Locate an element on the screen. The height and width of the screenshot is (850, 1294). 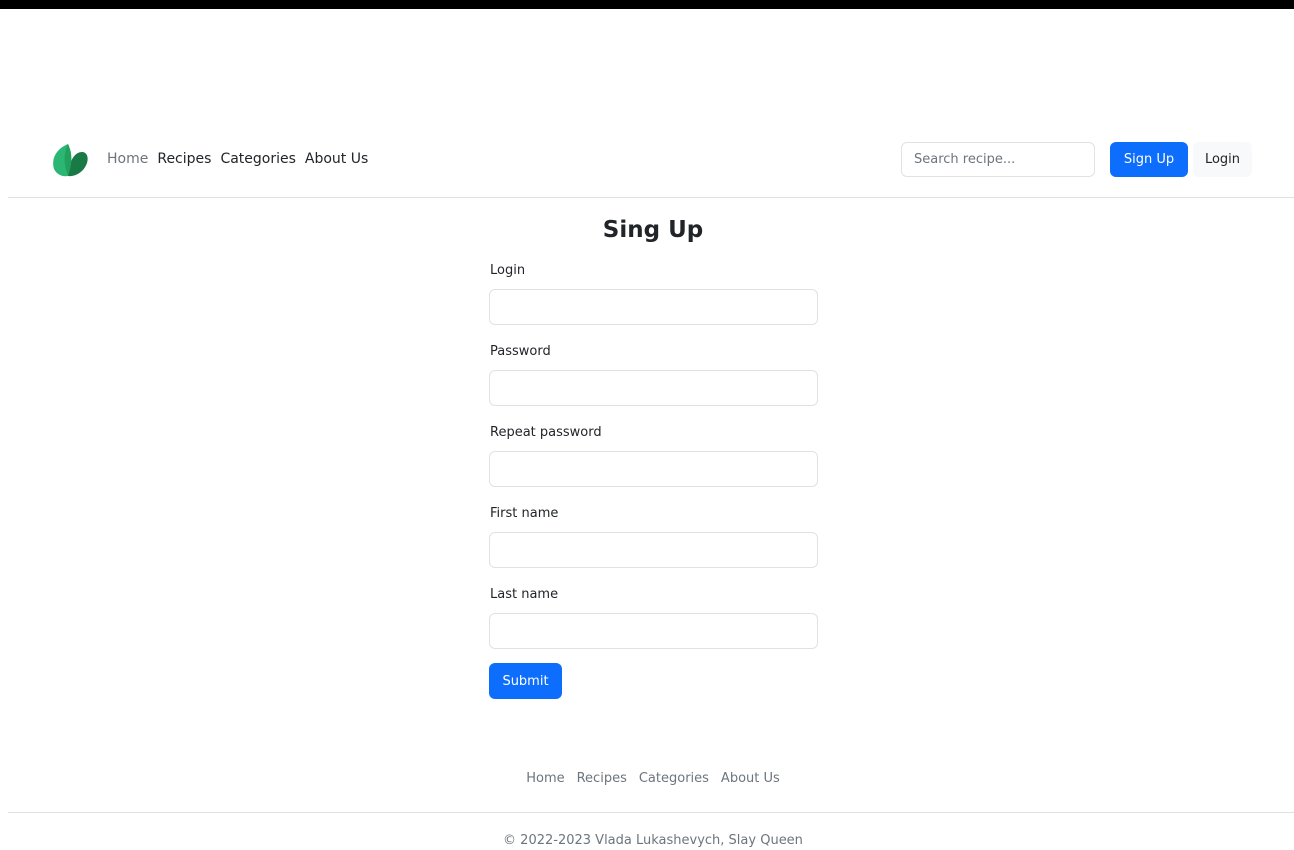
last-name-field-group: Last name is located at coordinates (653, 626).